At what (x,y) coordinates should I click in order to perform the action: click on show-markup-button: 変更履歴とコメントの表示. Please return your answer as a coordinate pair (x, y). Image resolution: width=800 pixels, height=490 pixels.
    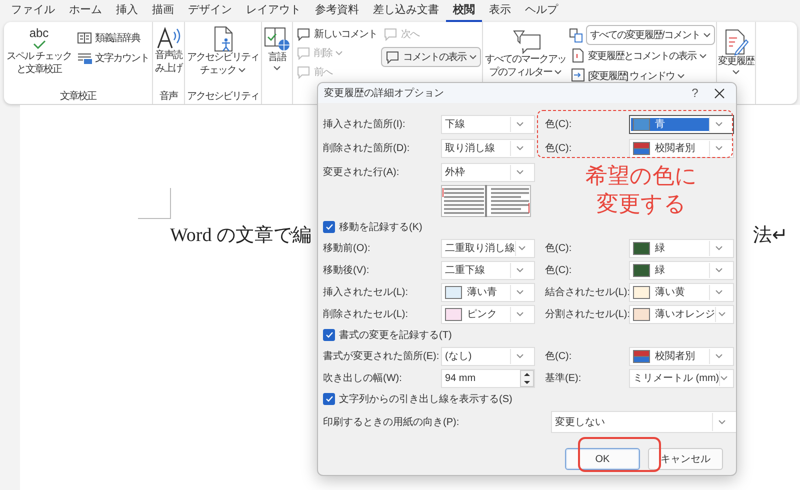
    Looking at the image, I should click on (642, 55).